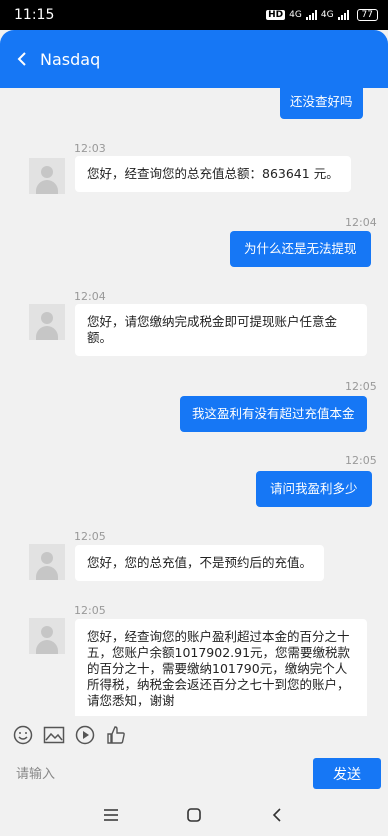  I want to click on network-label-2: 4G, so click(327, 15).